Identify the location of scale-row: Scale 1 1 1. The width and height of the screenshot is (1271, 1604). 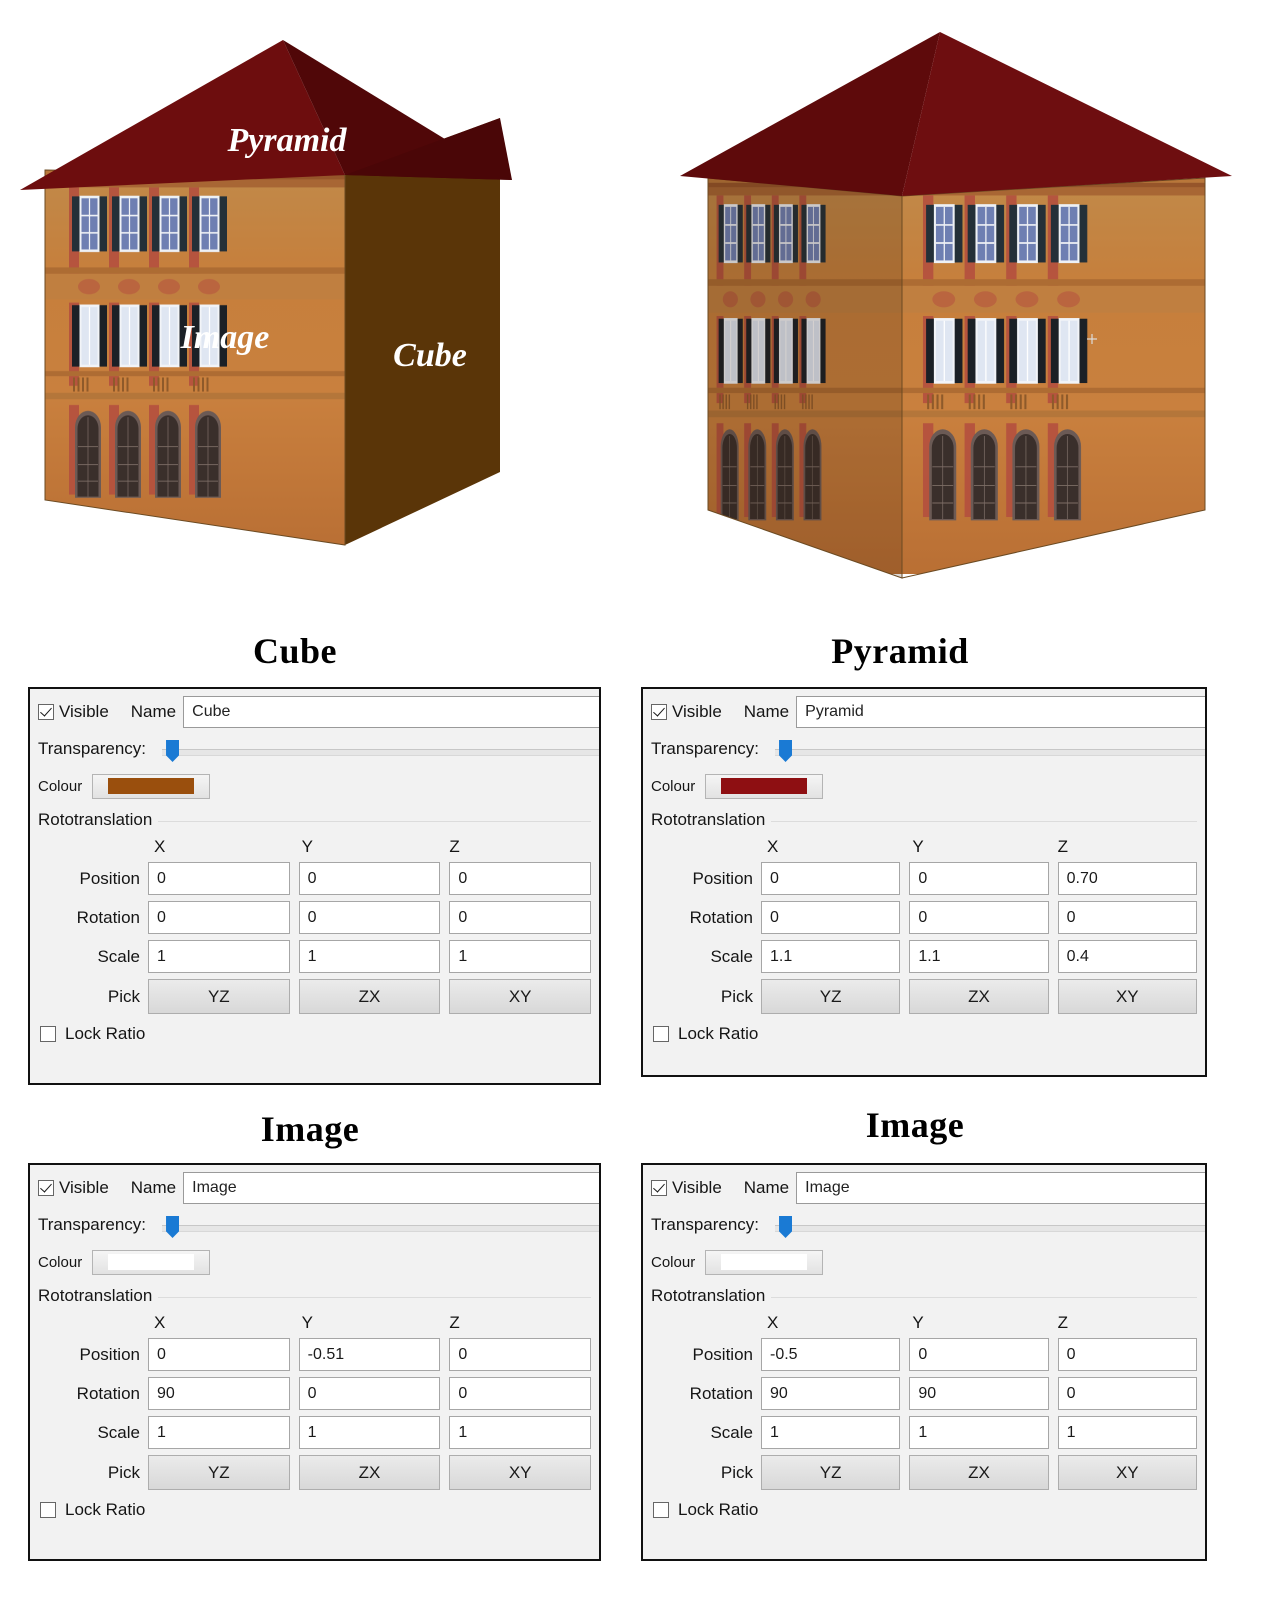
(924, 1432).